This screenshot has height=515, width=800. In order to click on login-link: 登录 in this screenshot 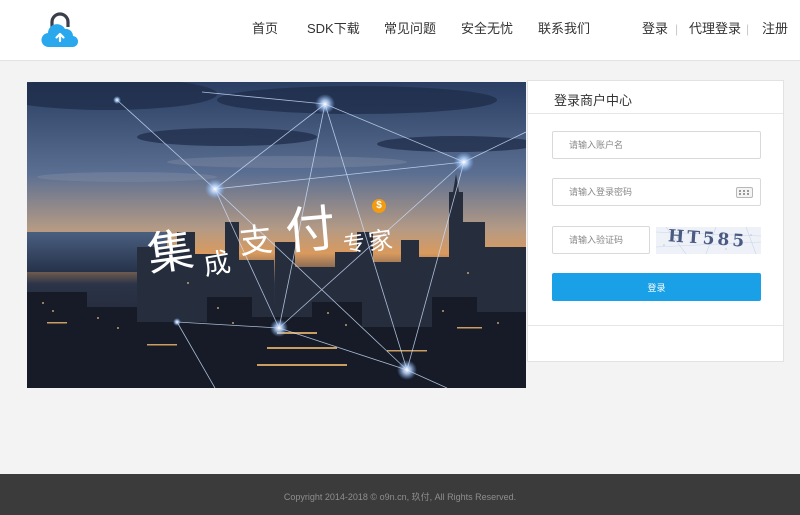, I will do `click(655, 29)`.